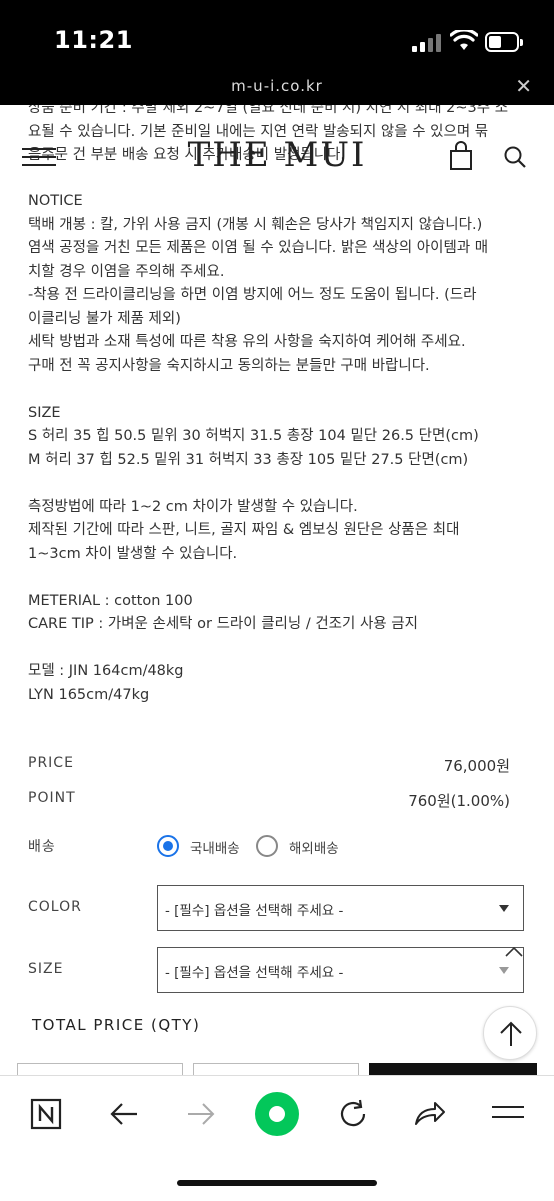 This screenshot has height=1201, width=554. I want to click on material-line: METERIAL : cotton 100, so click(110, 600).